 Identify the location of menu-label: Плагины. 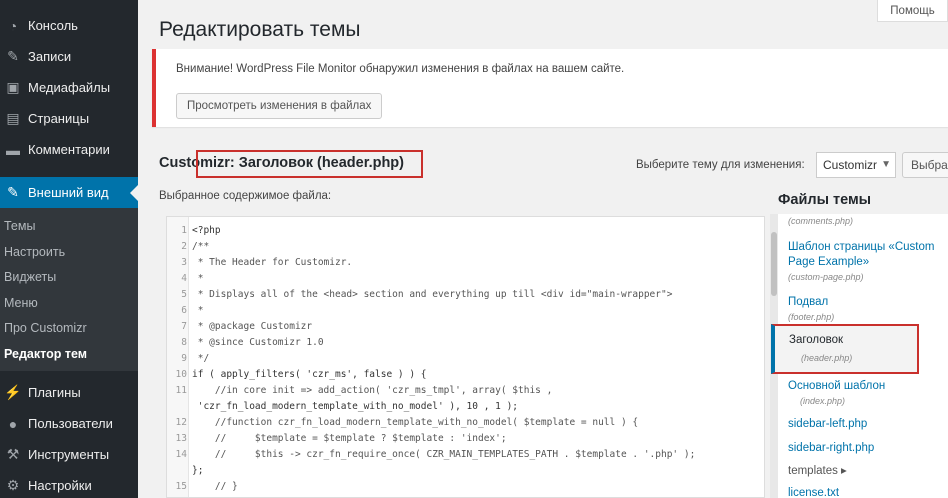
(54, 392).